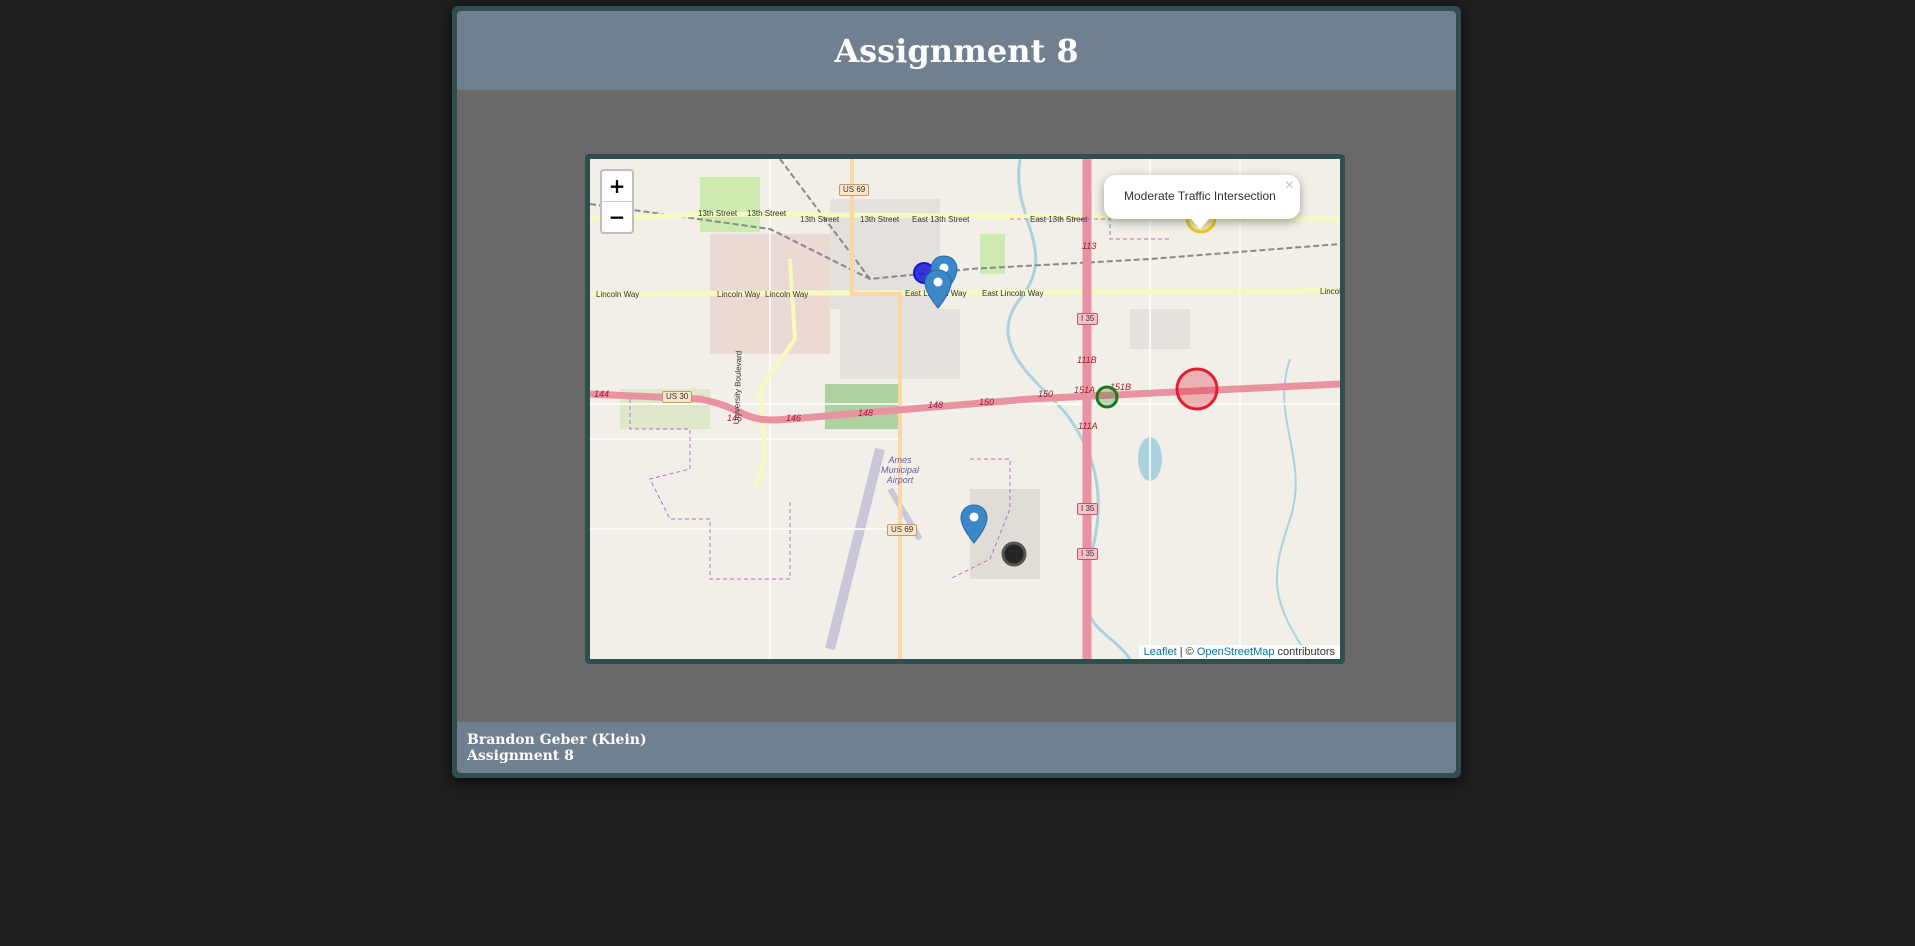  What do you see at coordinates (520, 756) in the screenshot?
I see `footer-assignment: Assignment 8` at bounding box center [520, 756].